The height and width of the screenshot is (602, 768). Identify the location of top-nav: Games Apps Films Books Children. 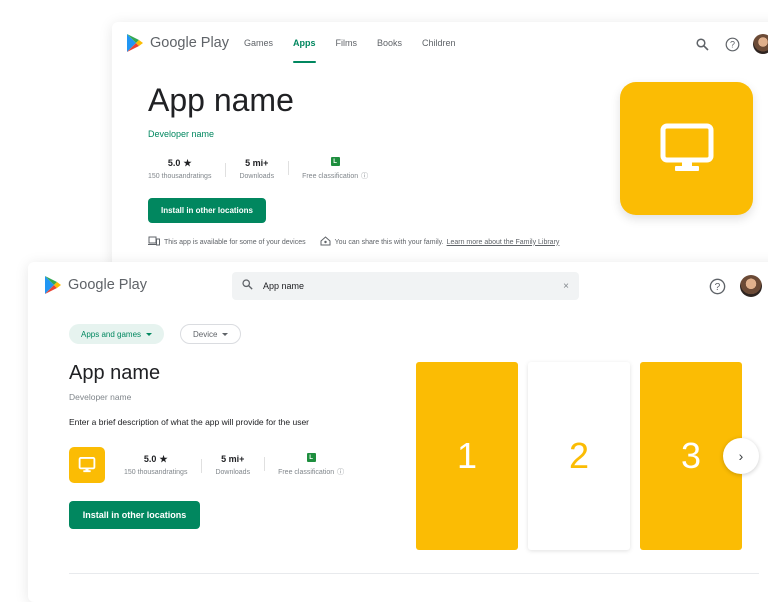
(360, 51).